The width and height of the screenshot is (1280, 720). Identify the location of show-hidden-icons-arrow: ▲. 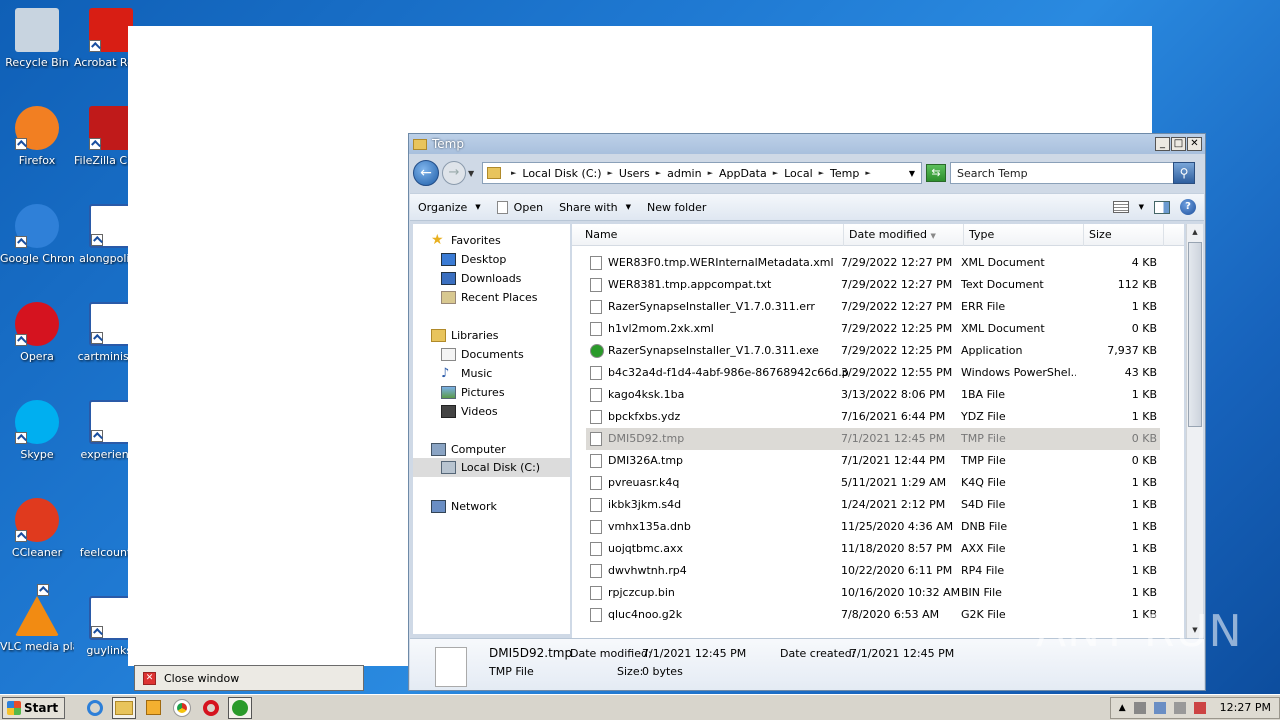
(1122, 708).